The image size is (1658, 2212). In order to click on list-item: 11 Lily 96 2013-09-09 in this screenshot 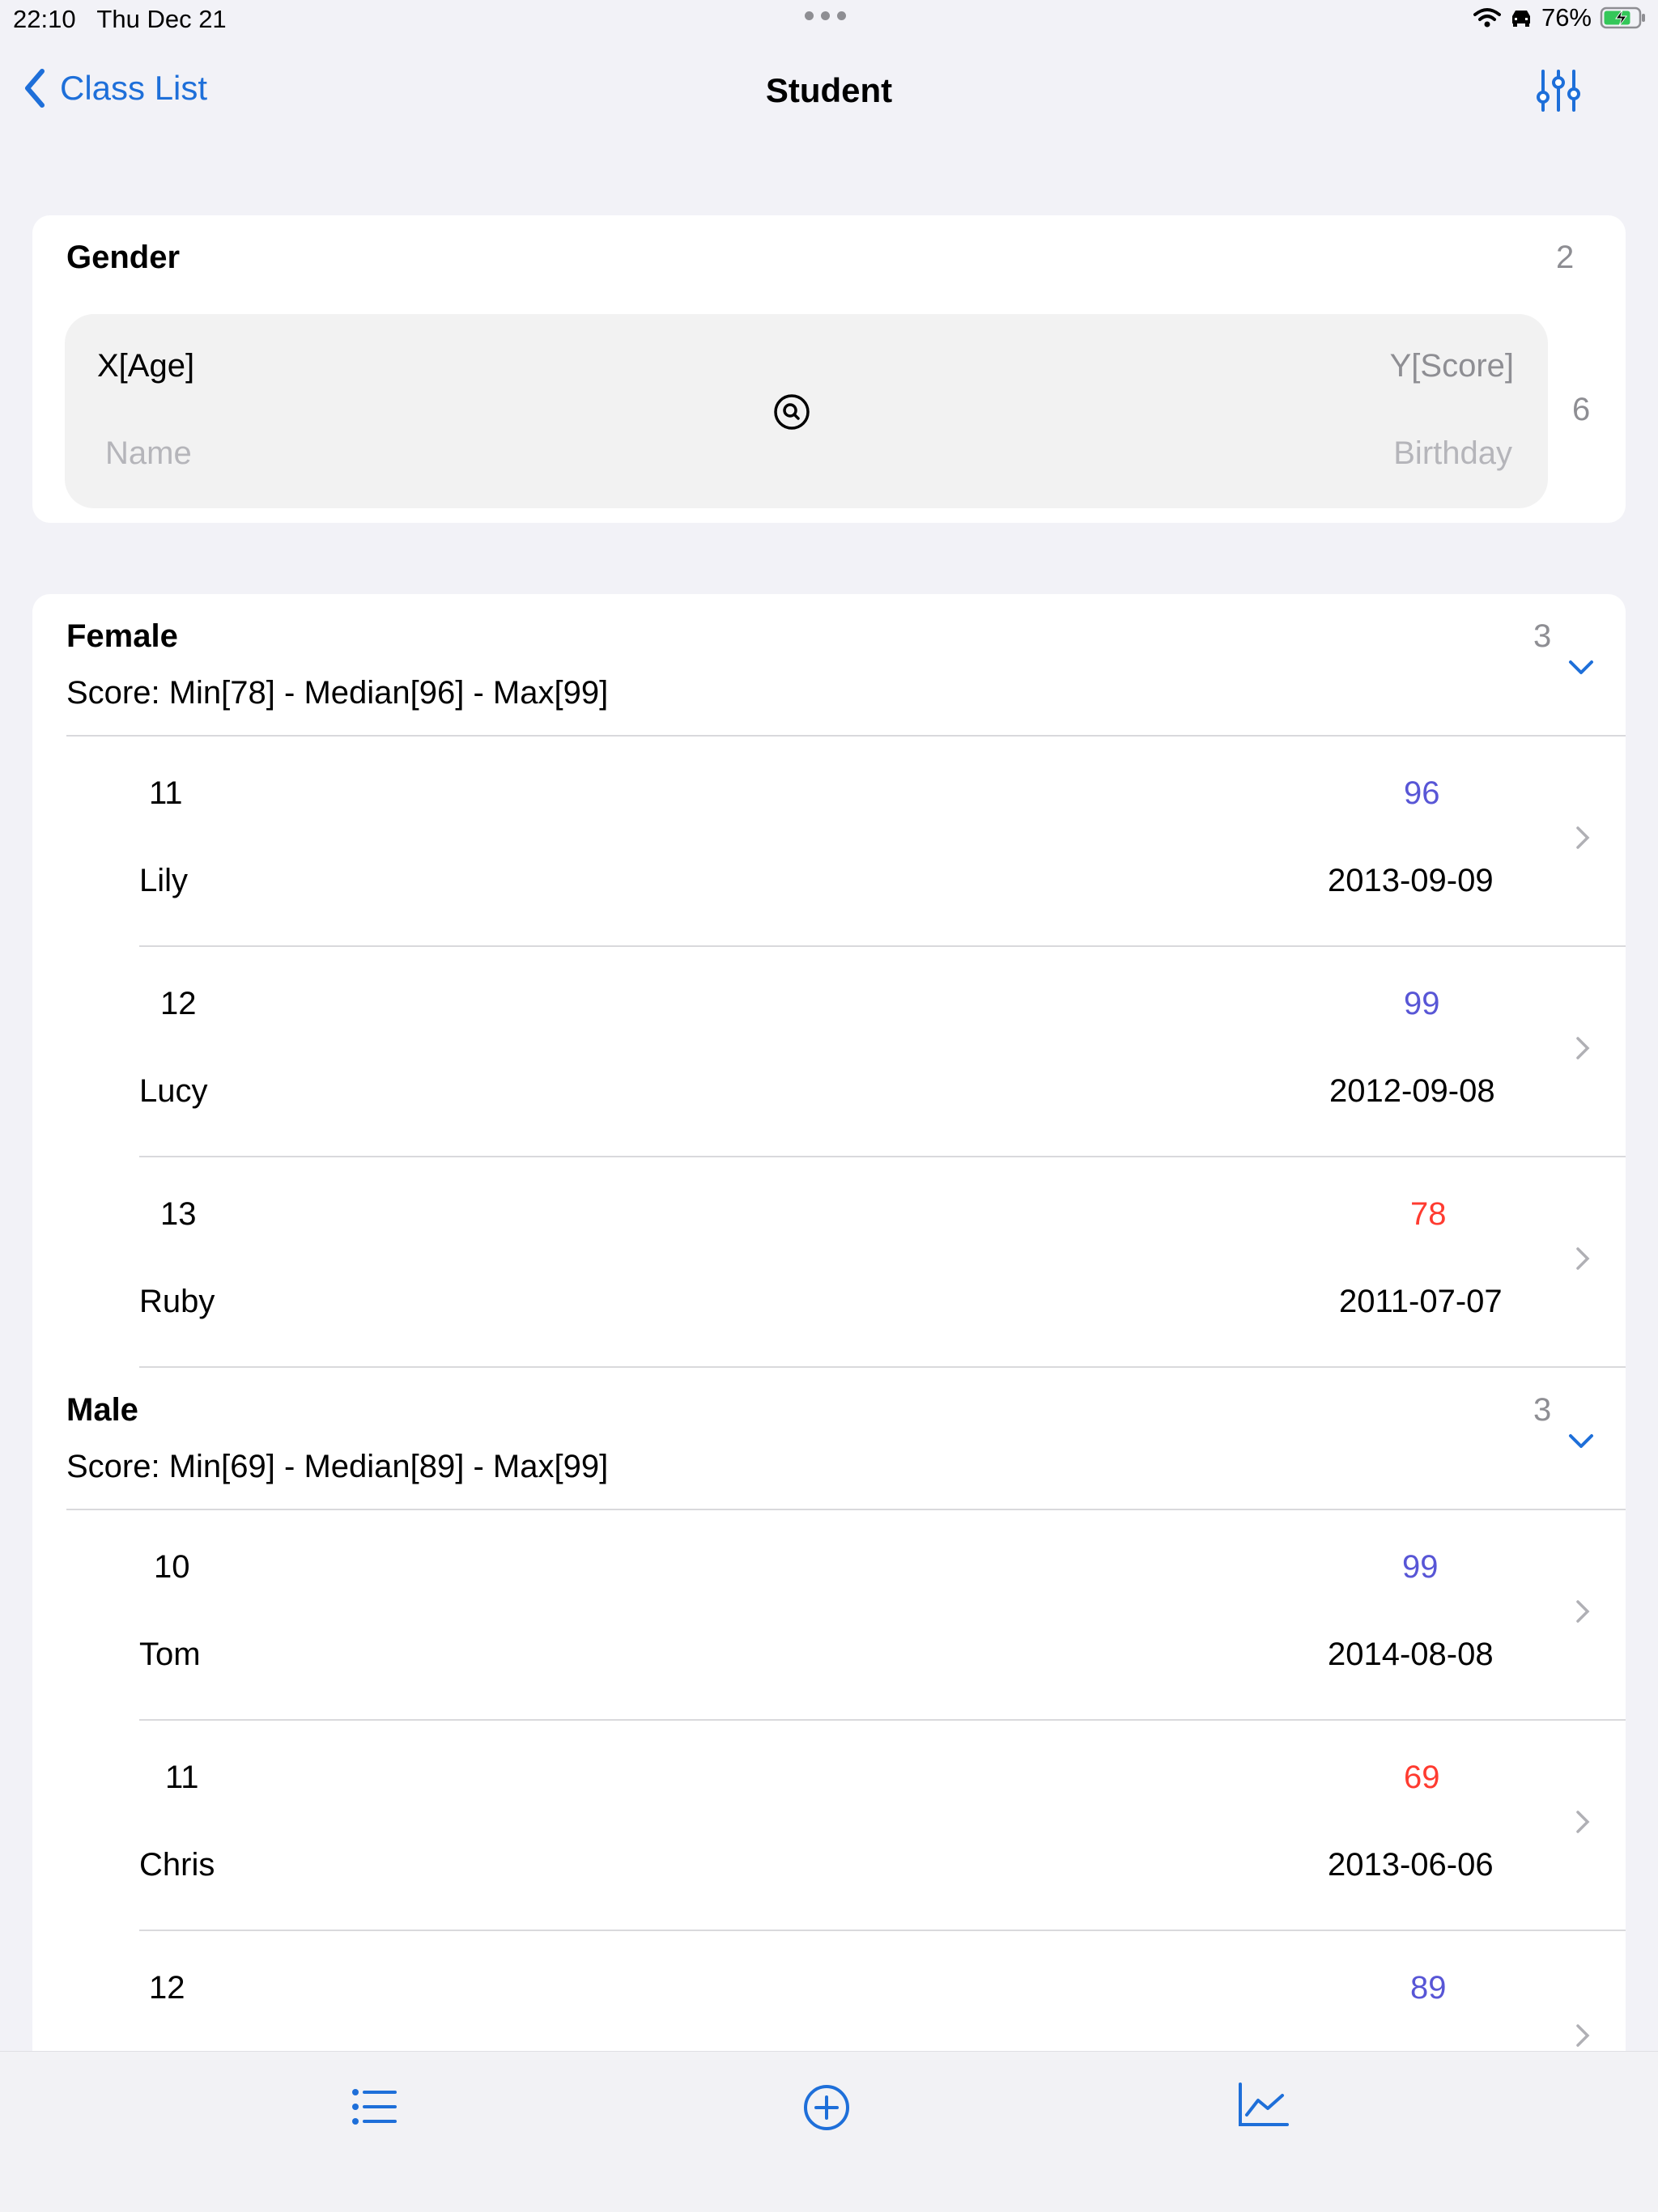, I will do `click(829, 842)`.